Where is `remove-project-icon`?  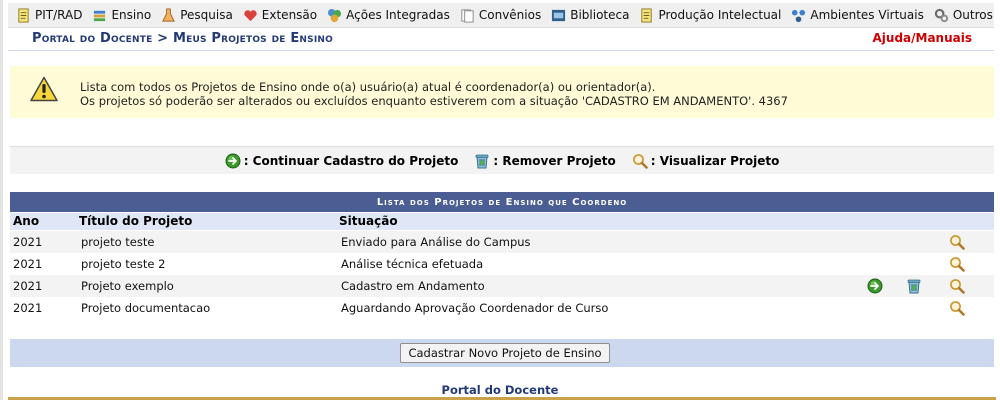 remove-project-icon is located at coordinates (914, 286).